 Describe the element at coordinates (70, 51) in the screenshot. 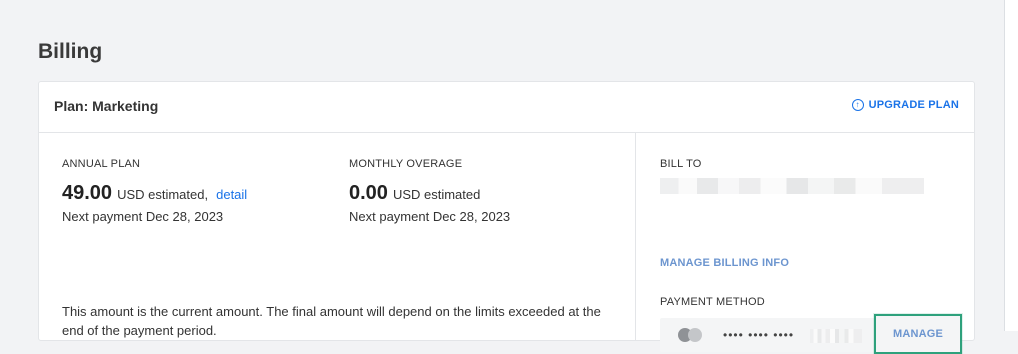

I see `page-title: Billing` at that location.